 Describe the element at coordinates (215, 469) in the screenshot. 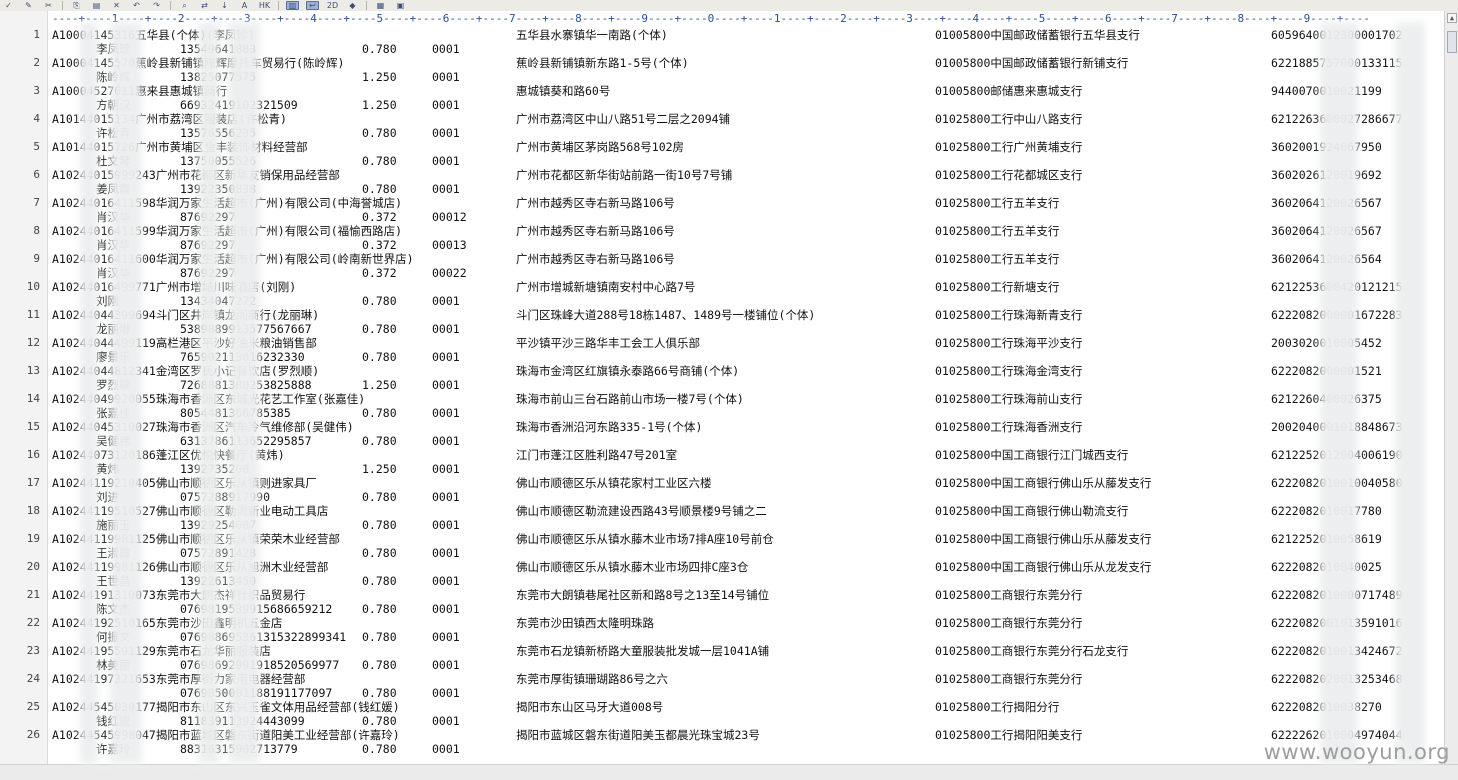

I see `phone-number: 1392735208` at that location.